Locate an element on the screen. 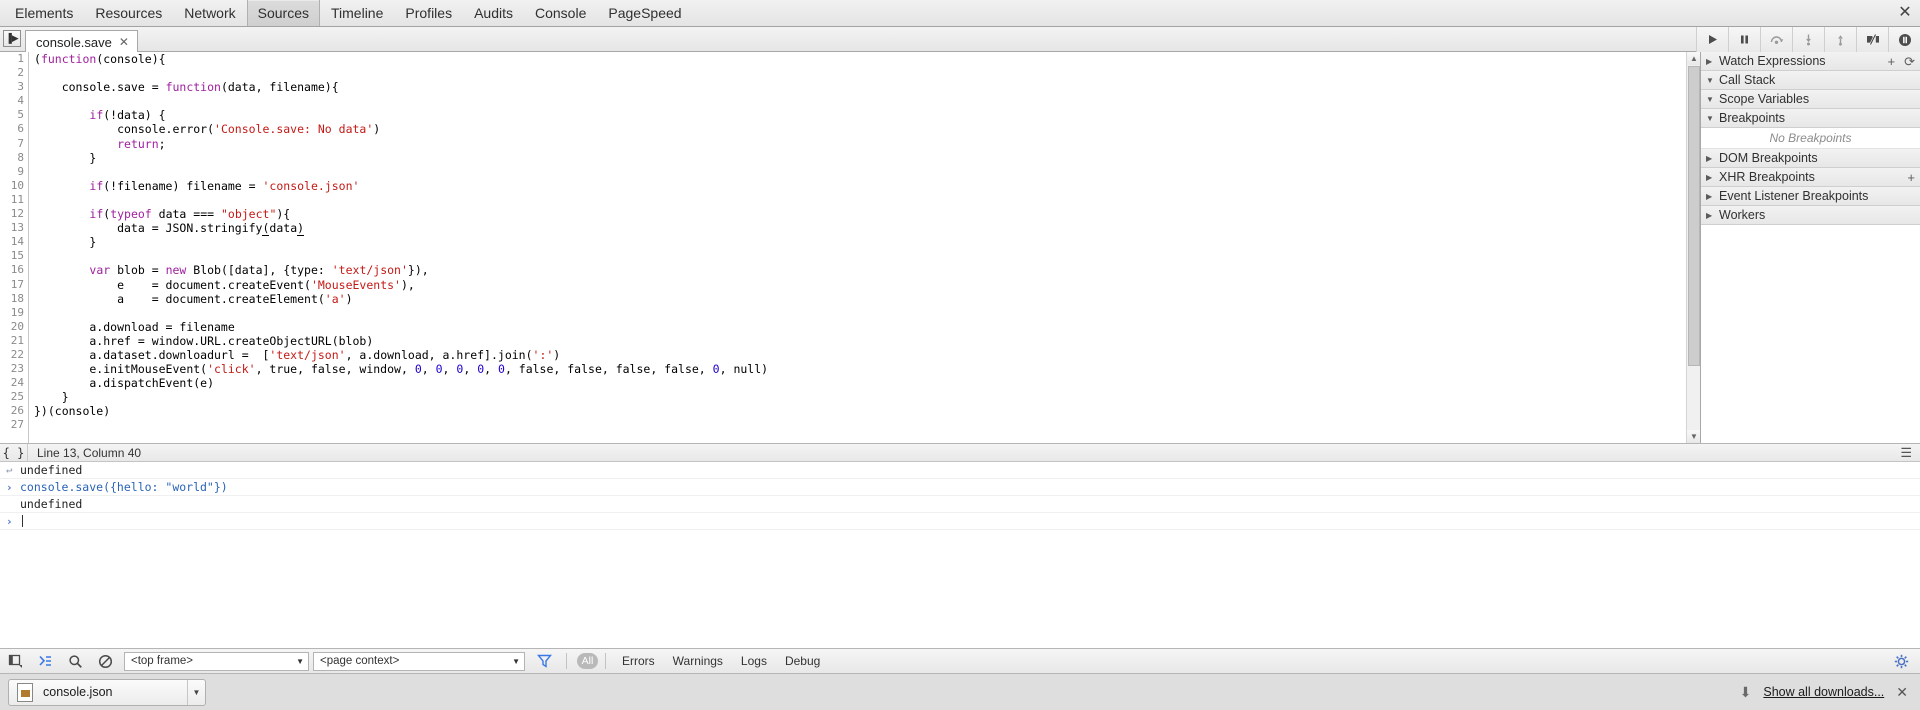 The image size is (1920, 710). code-line: a = document.createElement('a') is located at coordinates (865, 299).